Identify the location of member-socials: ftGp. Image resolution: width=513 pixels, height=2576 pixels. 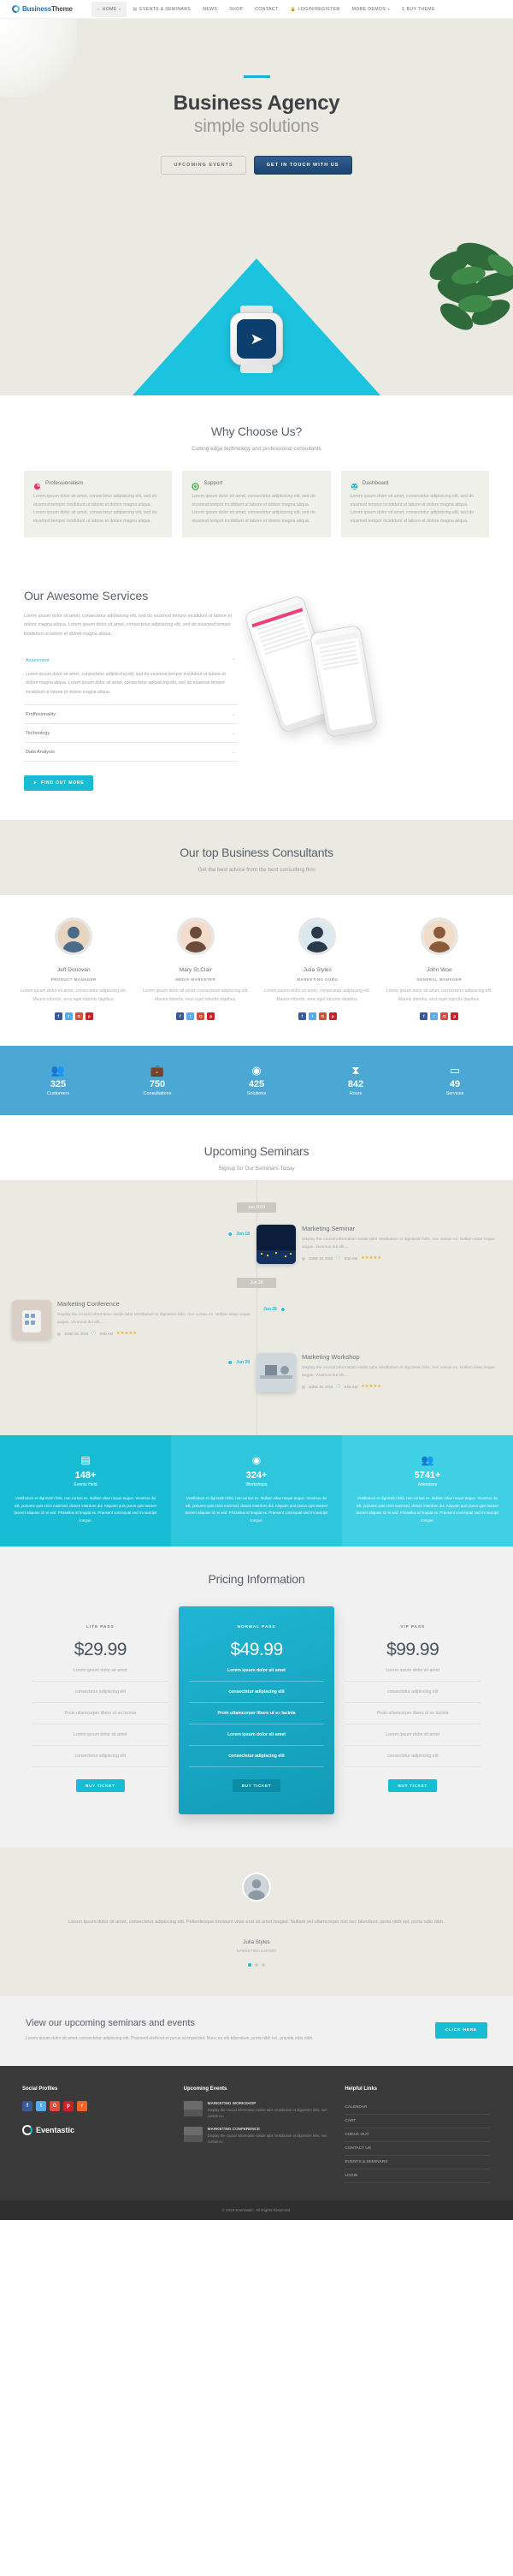
(317, 1016).